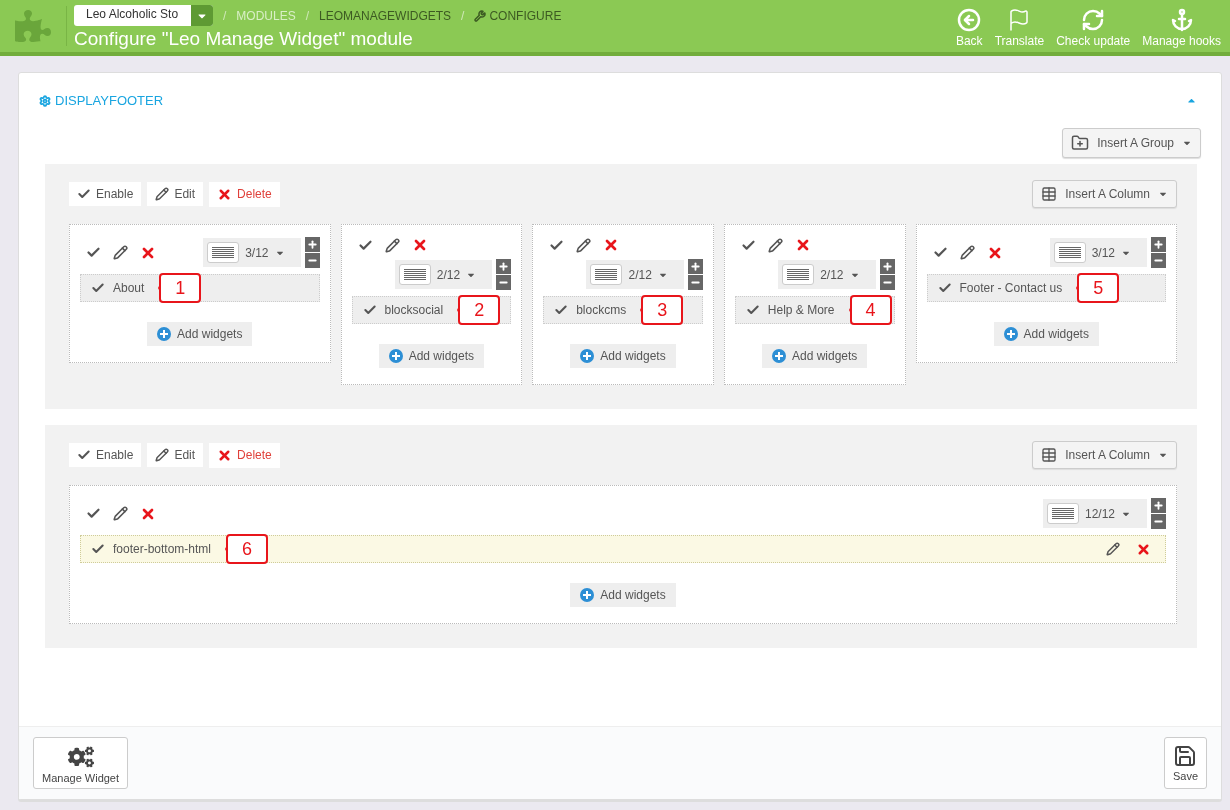 This screenshot has height=810, width=1230. Describe the element at coordinates (80, 757) in the screenshot. I see `cogs-icon` at that location.